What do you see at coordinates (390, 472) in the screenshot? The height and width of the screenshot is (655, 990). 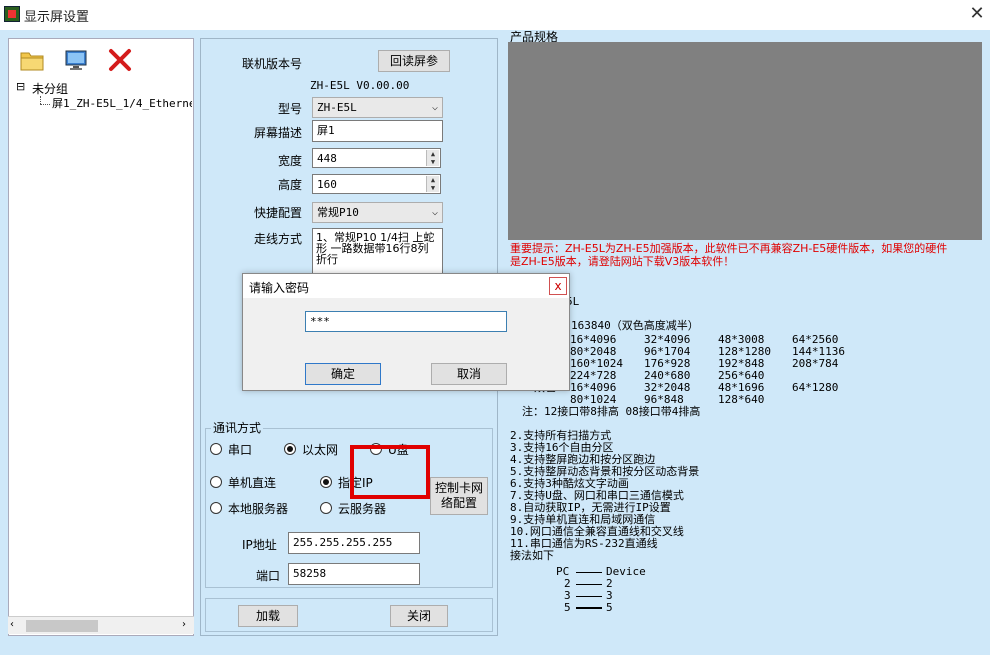 I see `highlight-box` at bounding box center [390, 472].